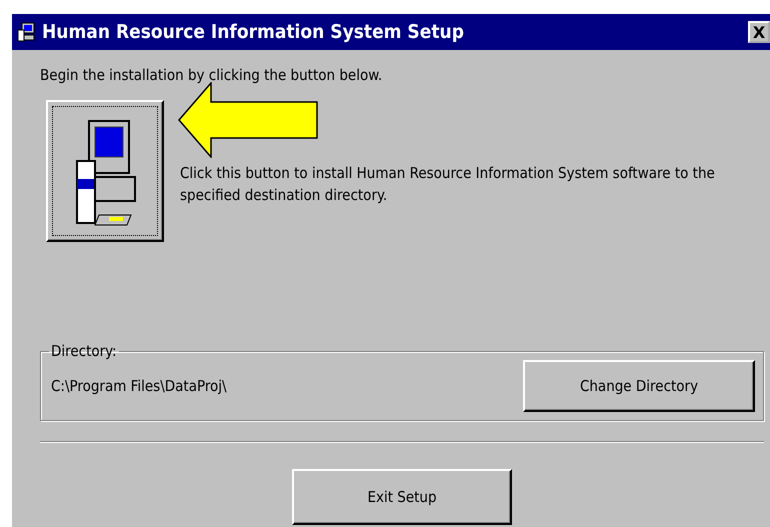 Image resolution: width=770 pixels, height=527 pixels. I want to click on computer-icon, so click(26, 32).